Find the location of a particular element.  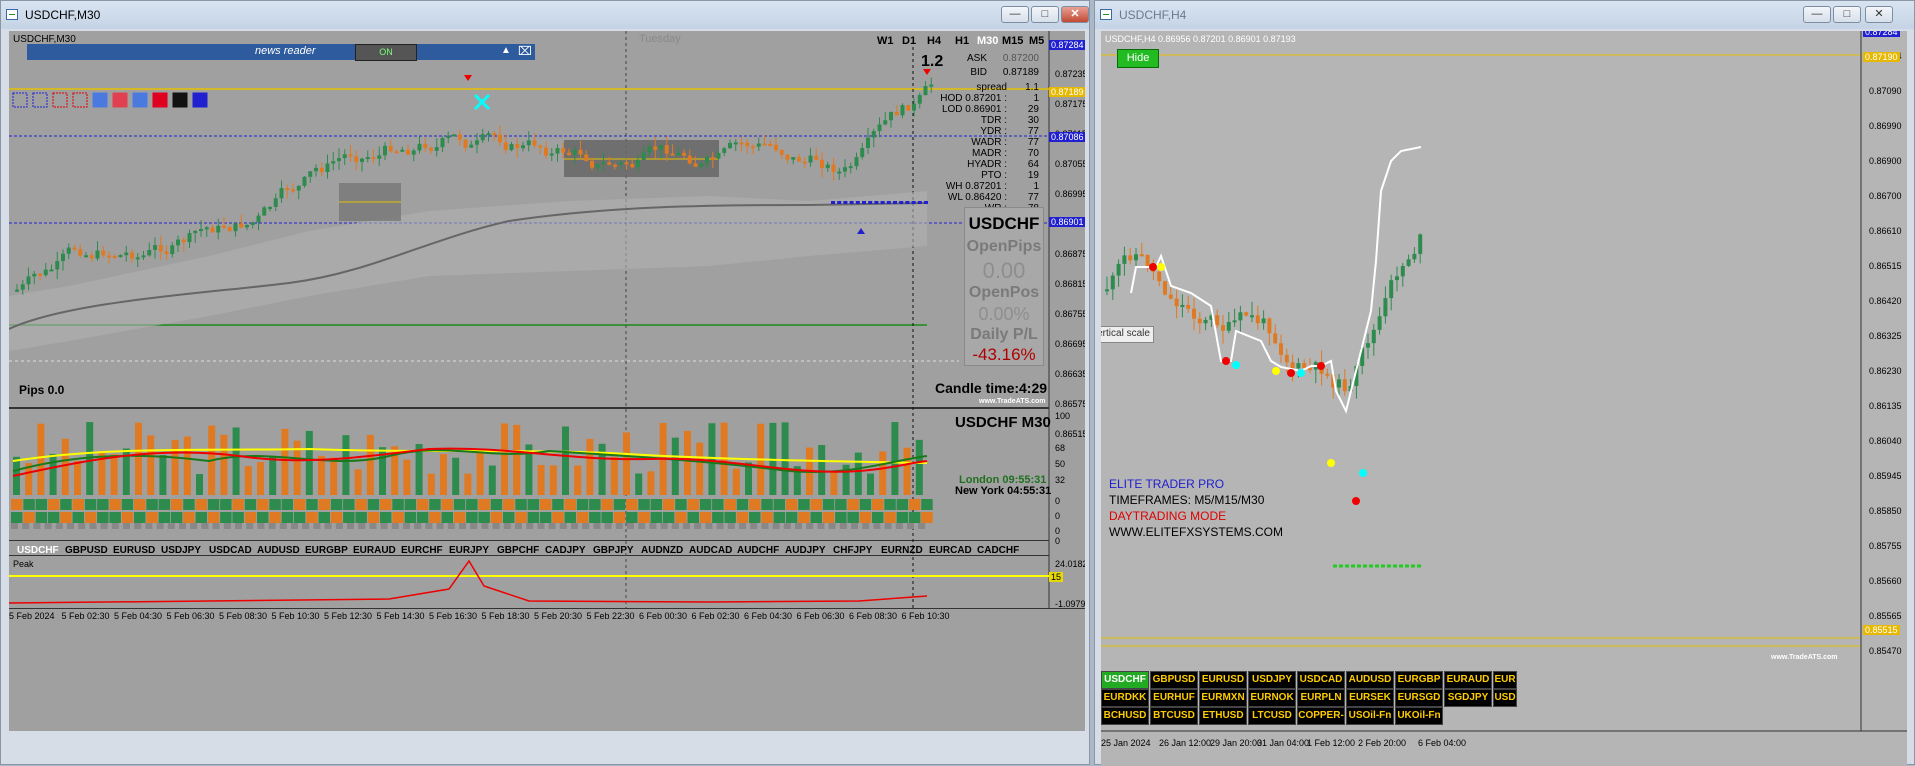

symbol-tab-cadchf: CADCHF is located at coordinates (998, 550).